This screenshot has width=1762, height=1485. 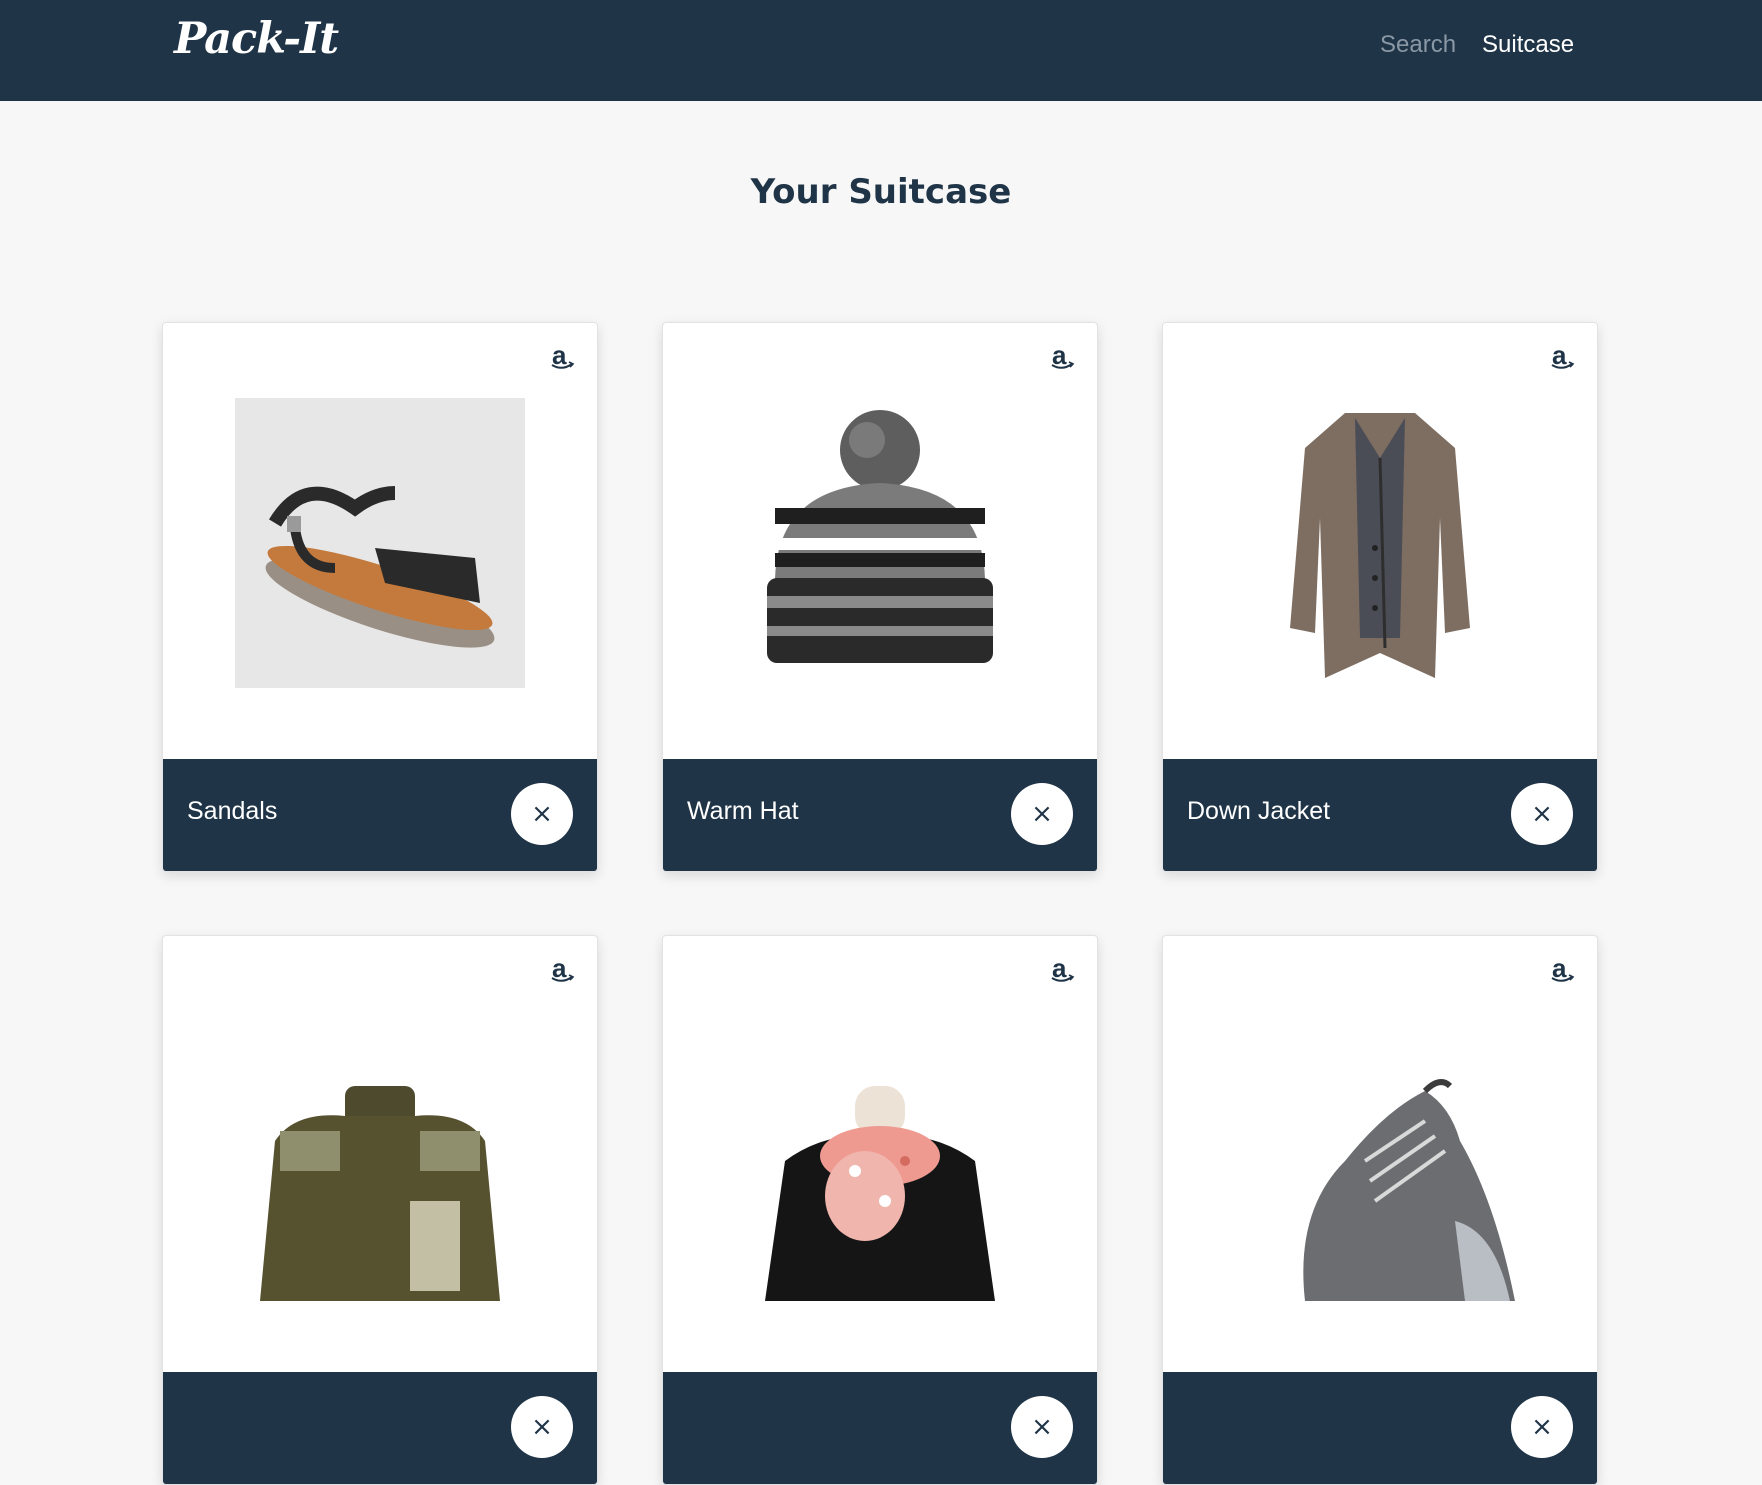 I want to click on card-footer: Warm Hat ×, so click(x=880, y=815).